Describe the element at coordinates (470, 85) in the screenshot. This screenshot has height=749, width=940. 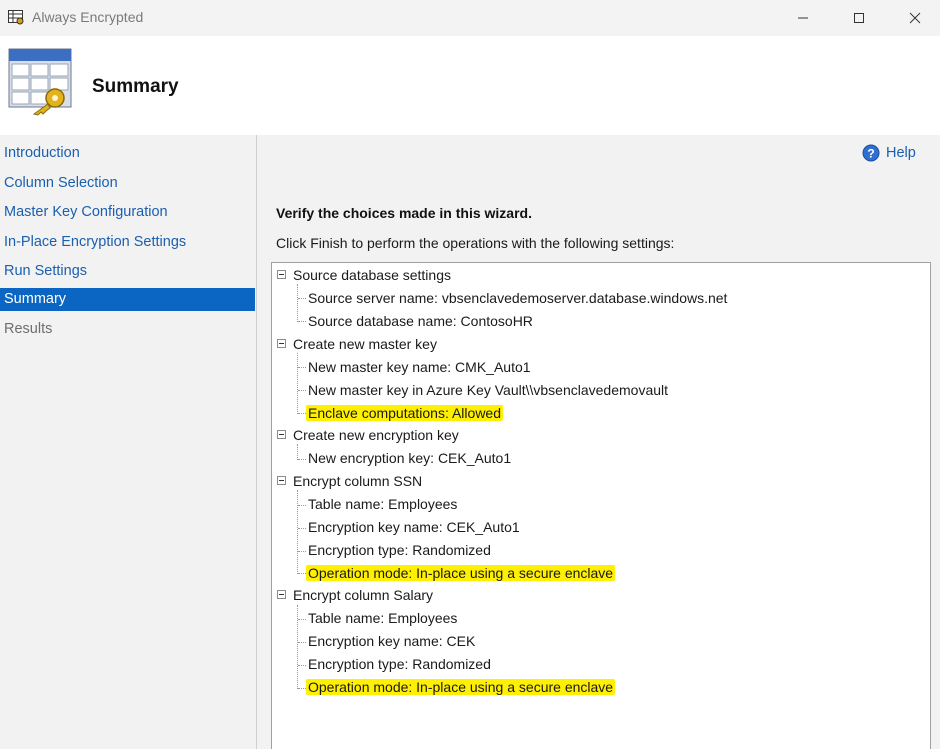
I see `wizard-header: Summary` at that location.